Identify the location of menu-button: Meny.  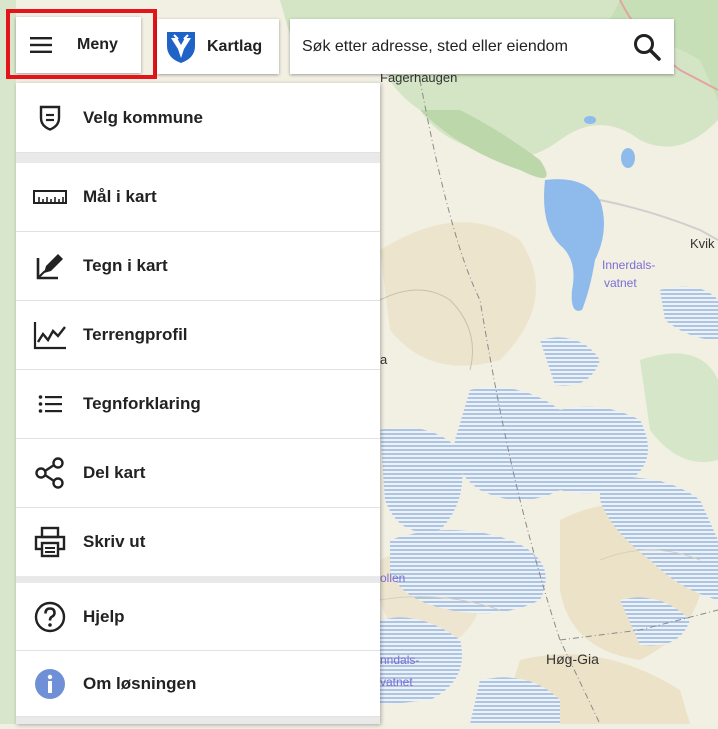
(78, 45).